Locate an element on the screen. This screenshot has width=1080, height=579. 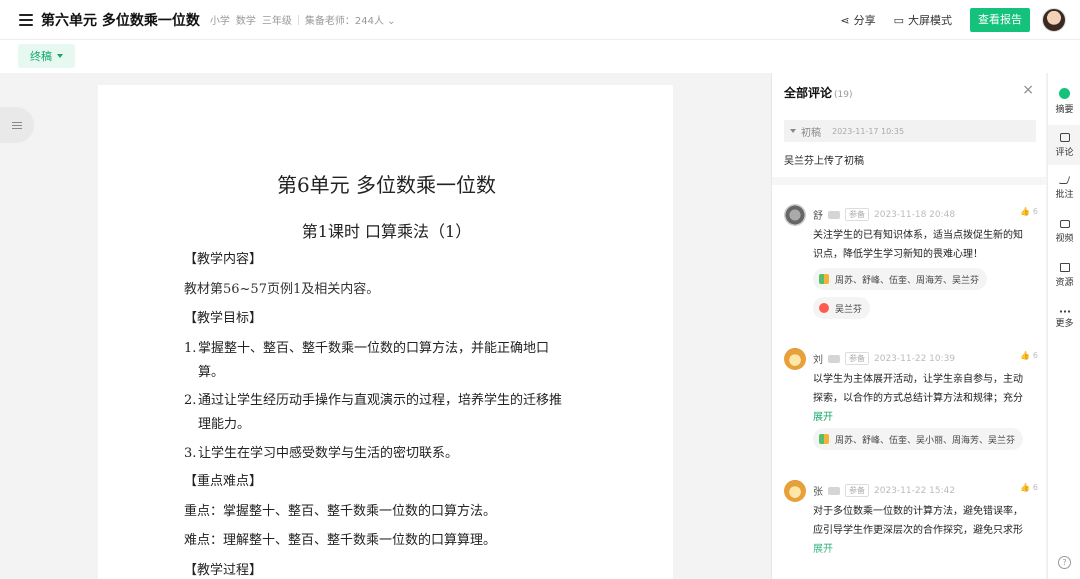
rail-resources: 资源 is located at coordinates (1064, 275).